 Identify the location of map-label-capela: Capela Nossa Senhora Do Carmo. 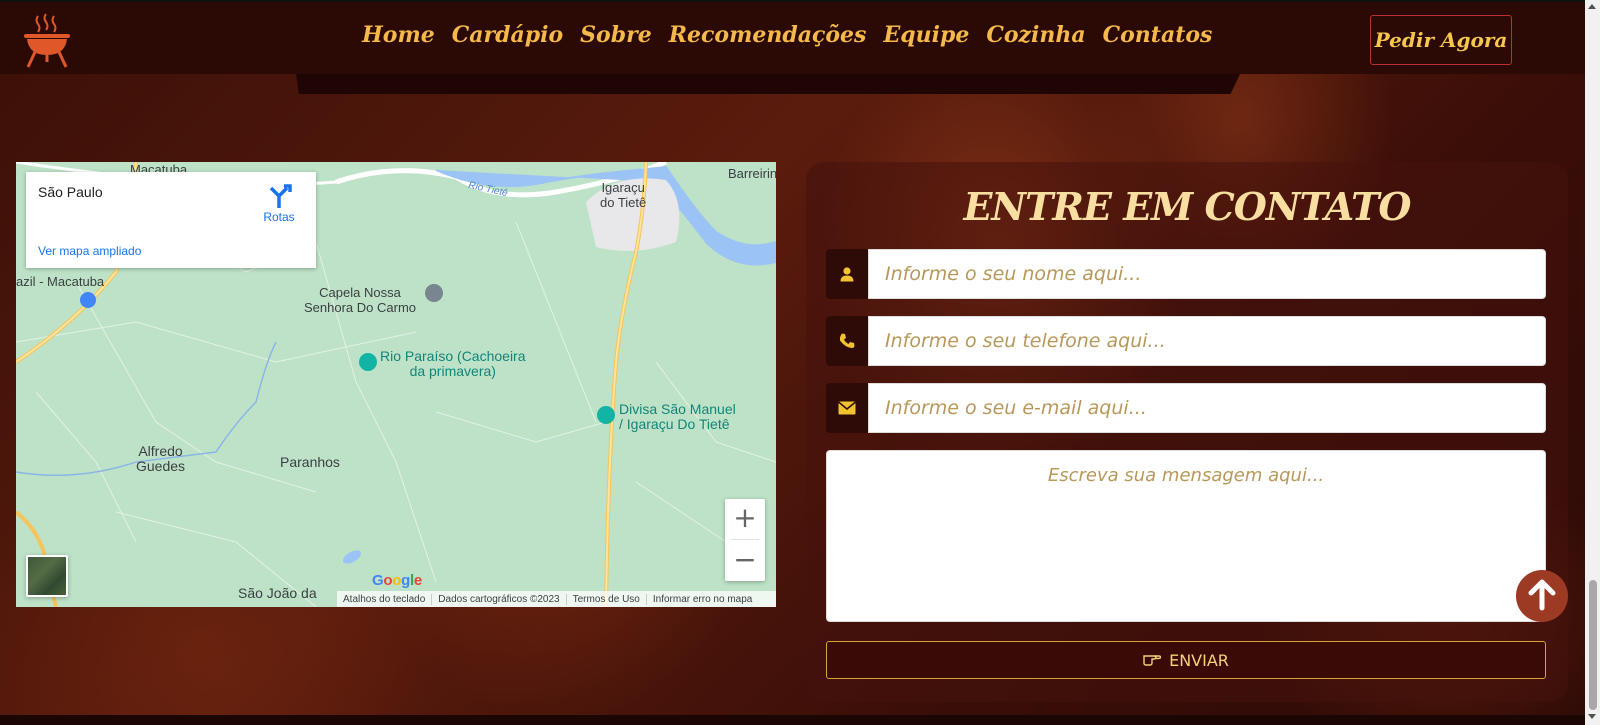
(360, 300).